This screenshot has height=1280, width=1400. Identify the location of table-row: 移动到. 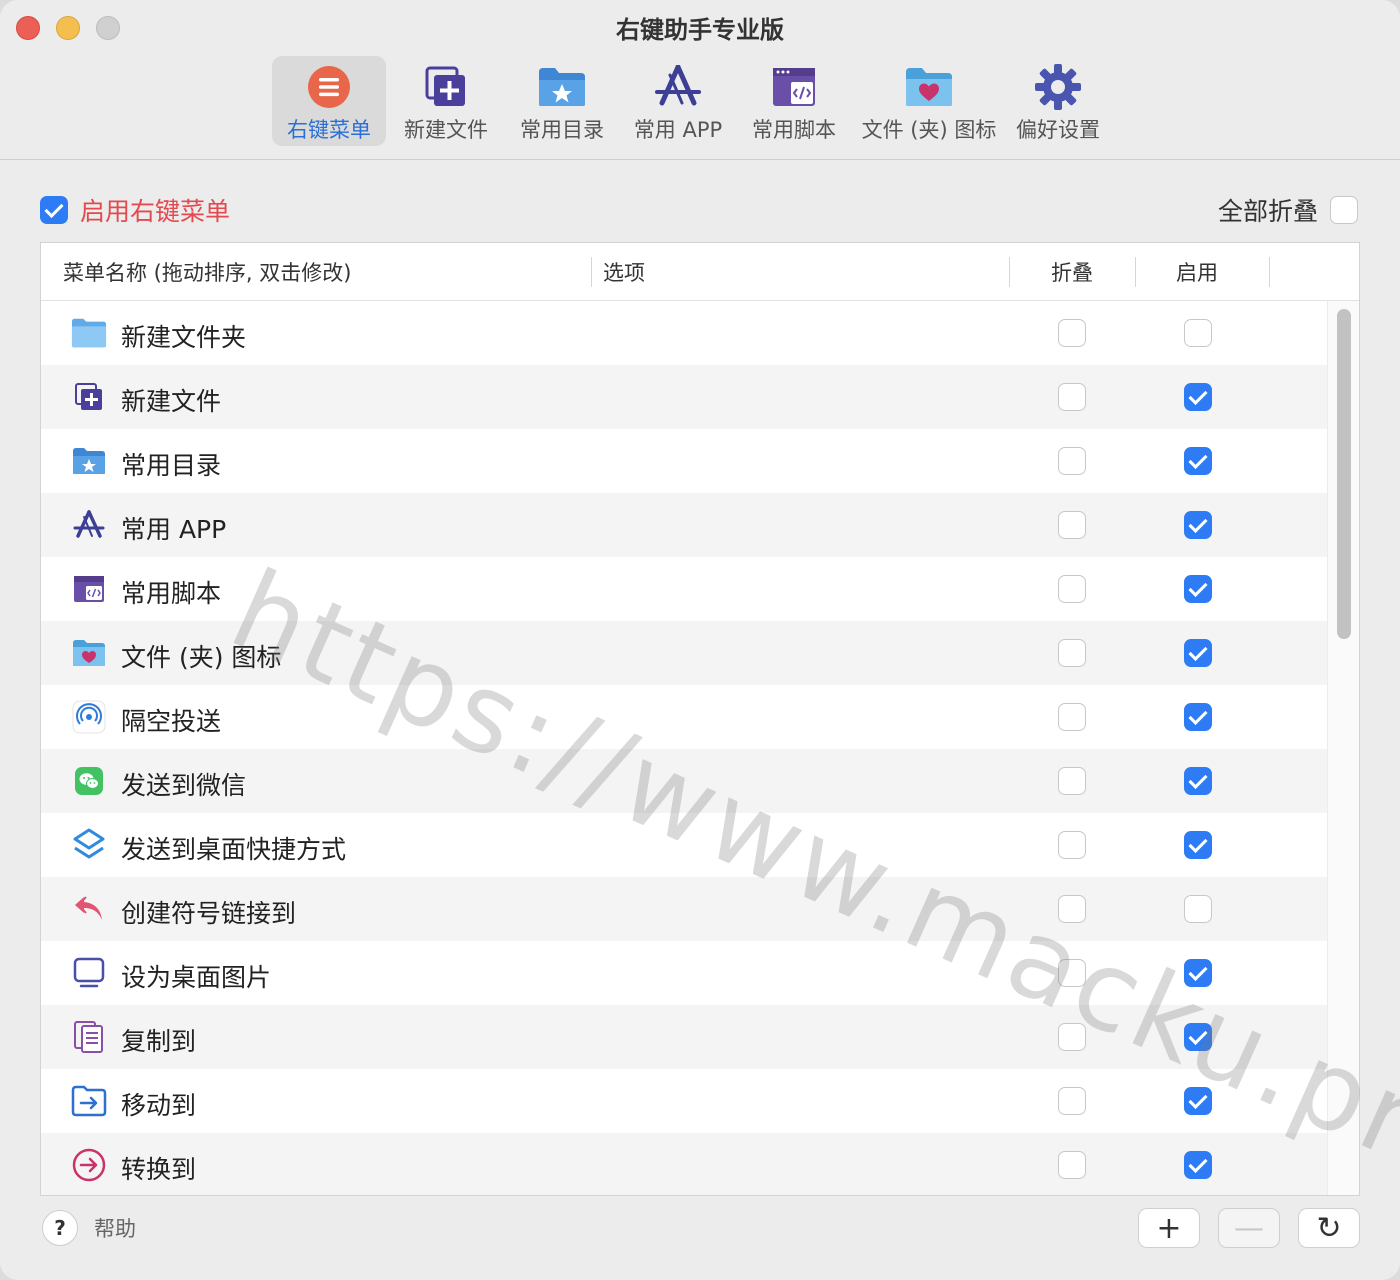
(685, 1101).